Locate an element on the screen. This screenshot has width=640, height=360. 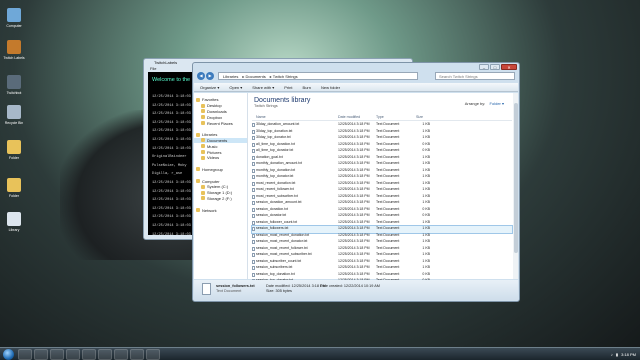
column-size: Size is located at coordinates (423, 117).